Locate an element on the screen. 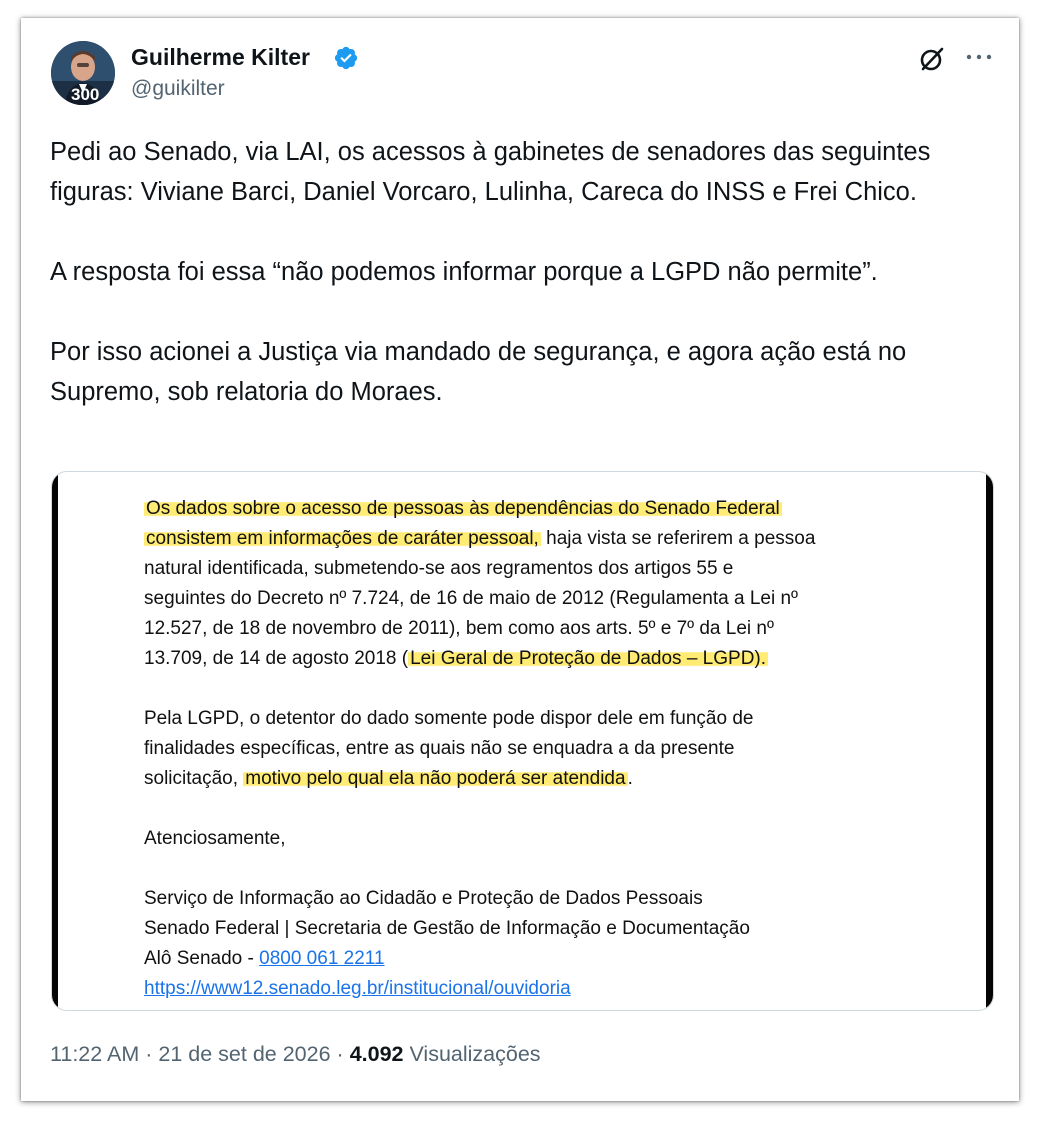 This screenshot has height=1128, width=1042. verified-badge-icon is located at coordinates (346, 58).